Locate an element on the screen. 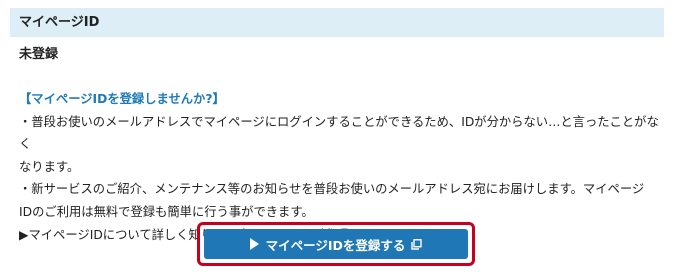 The image size is (676, 275). button-highlight-frame: マイページIDを登録する is located at coordinates (336, 244).